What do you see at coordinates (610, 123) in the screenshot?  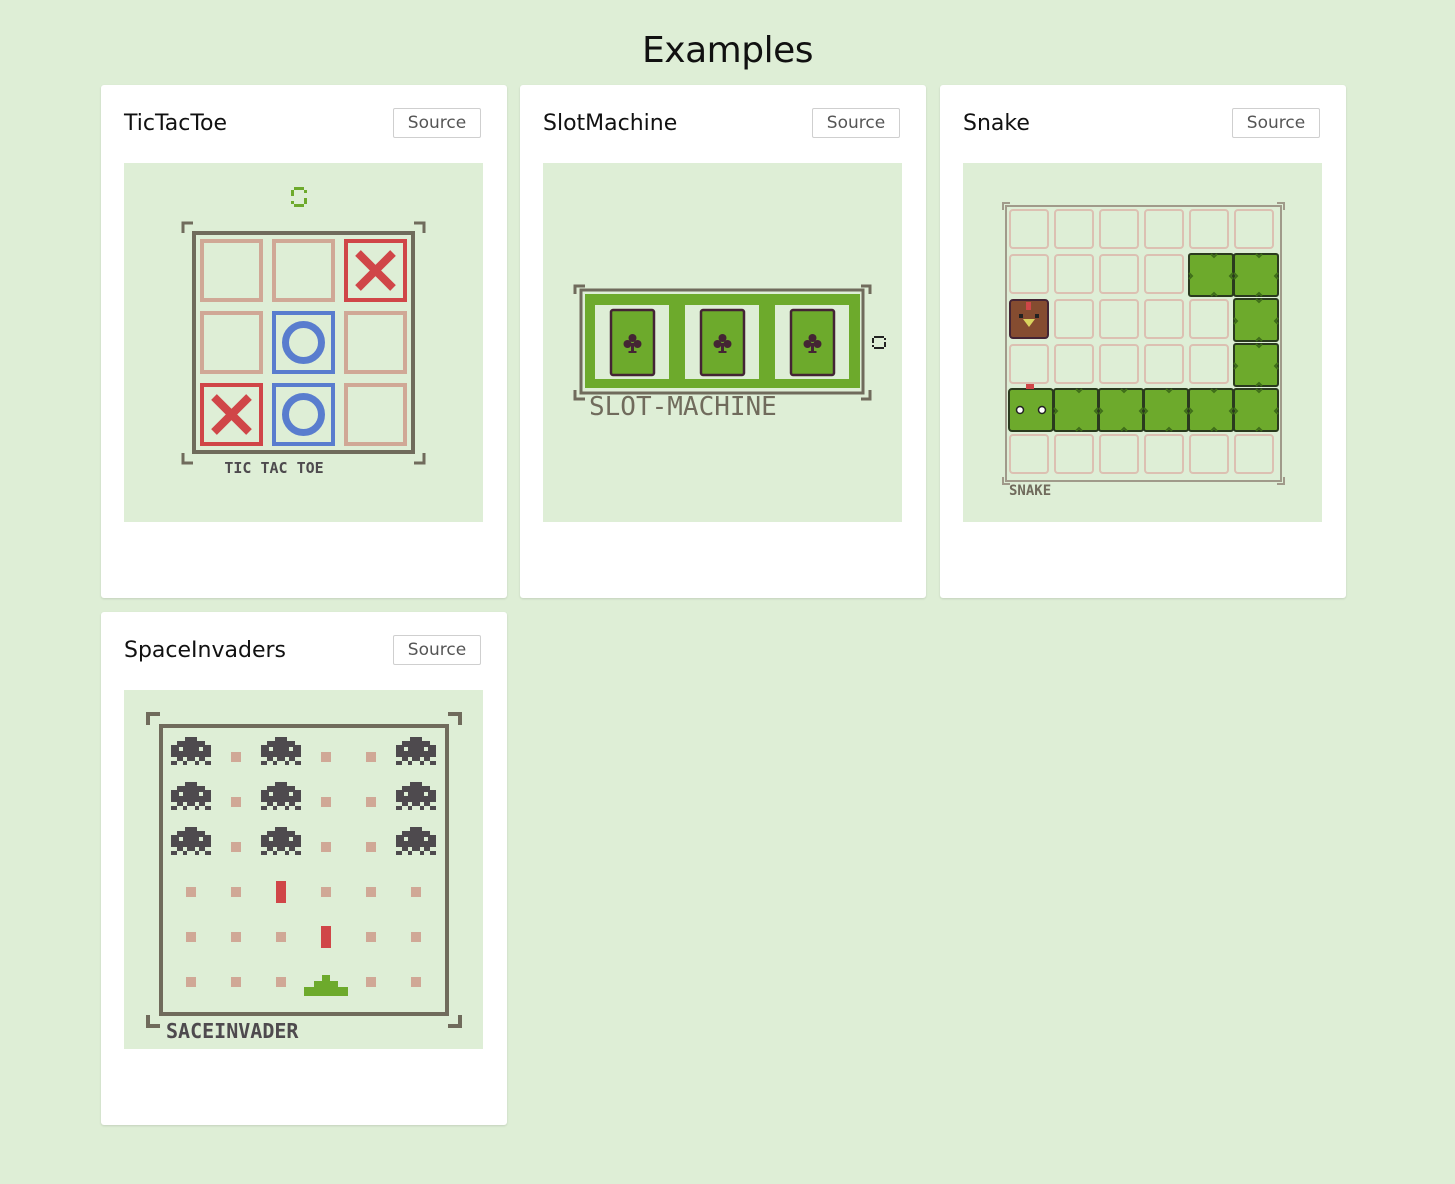 I see `example-title: SlotMachine` at bounding box center [610, 123].